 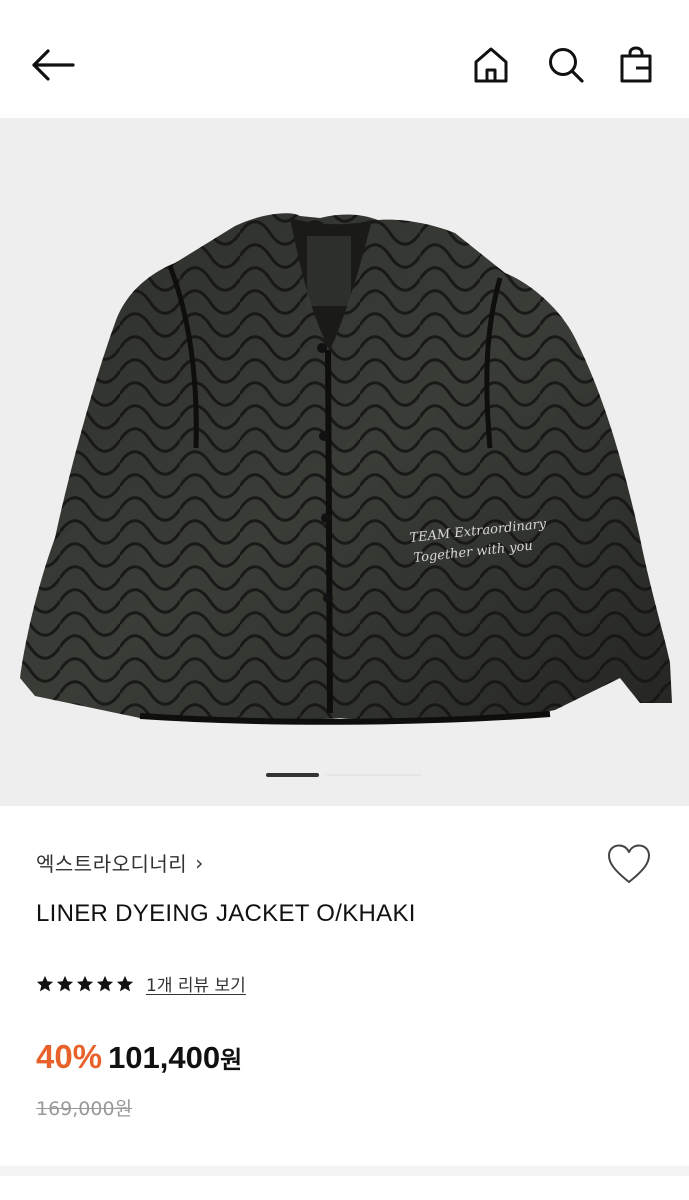 I want to click on arrow-left-icon, so click(x=53, y=65).